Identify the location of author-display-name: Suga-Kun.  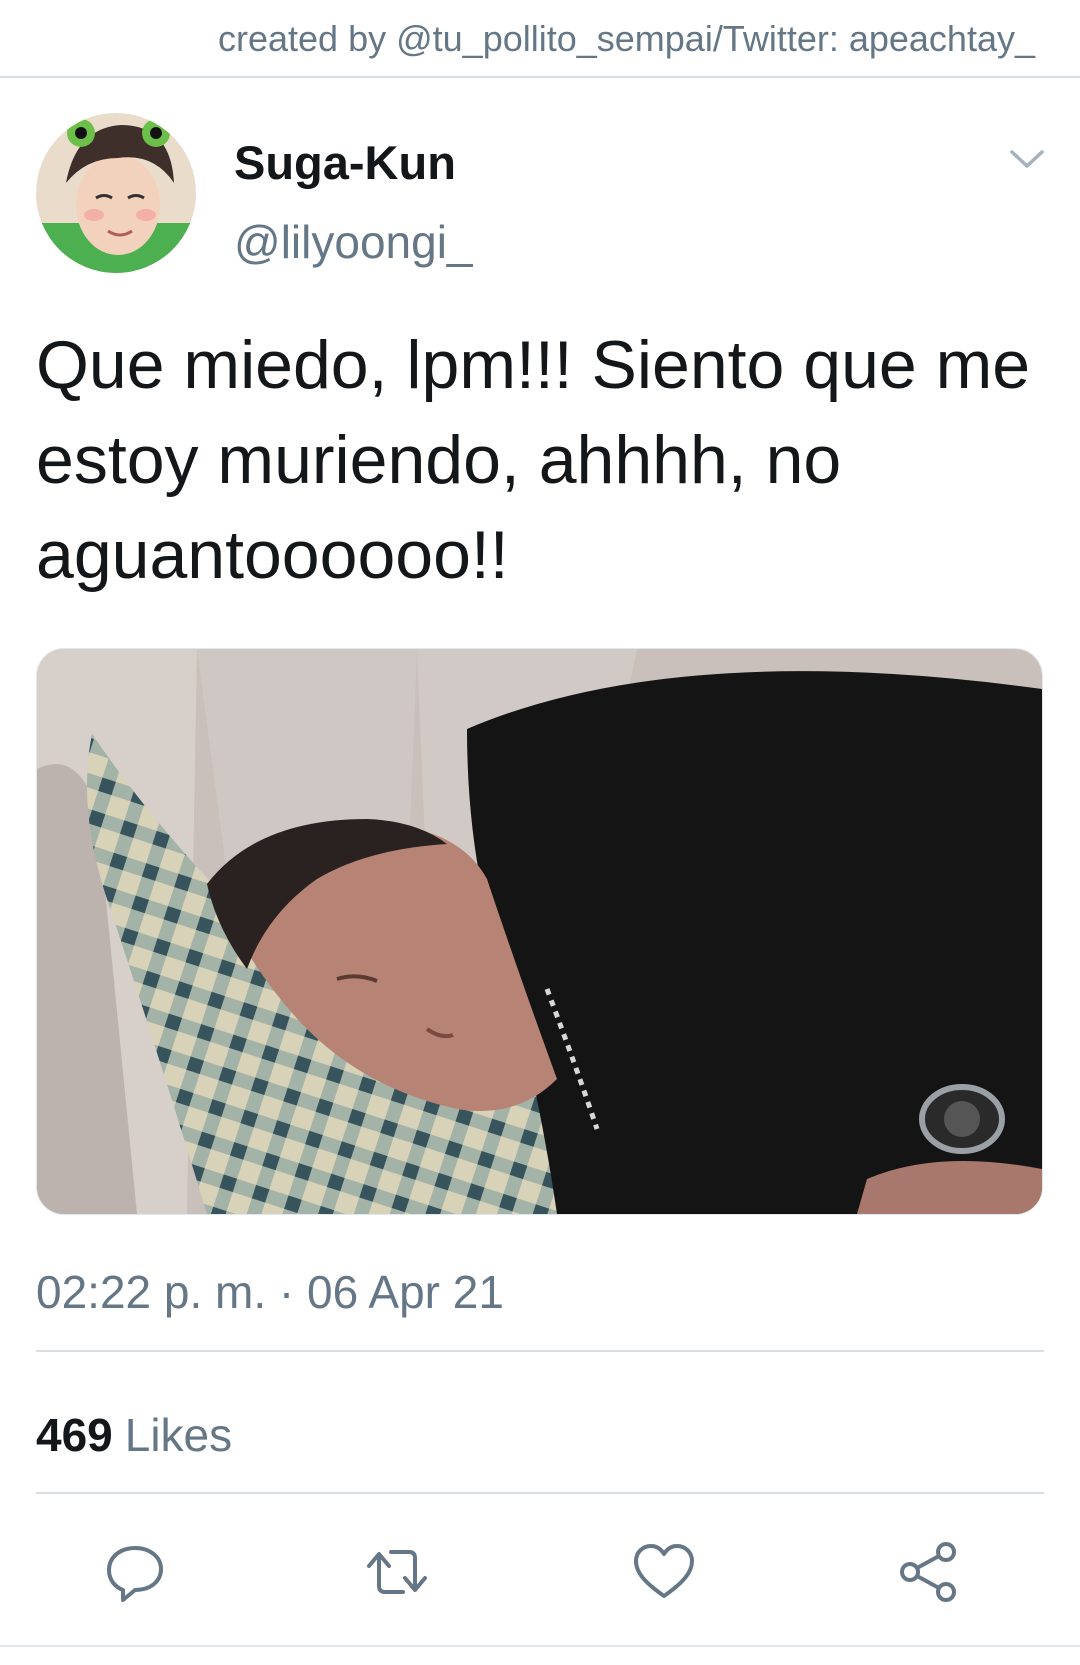
(345, 162).